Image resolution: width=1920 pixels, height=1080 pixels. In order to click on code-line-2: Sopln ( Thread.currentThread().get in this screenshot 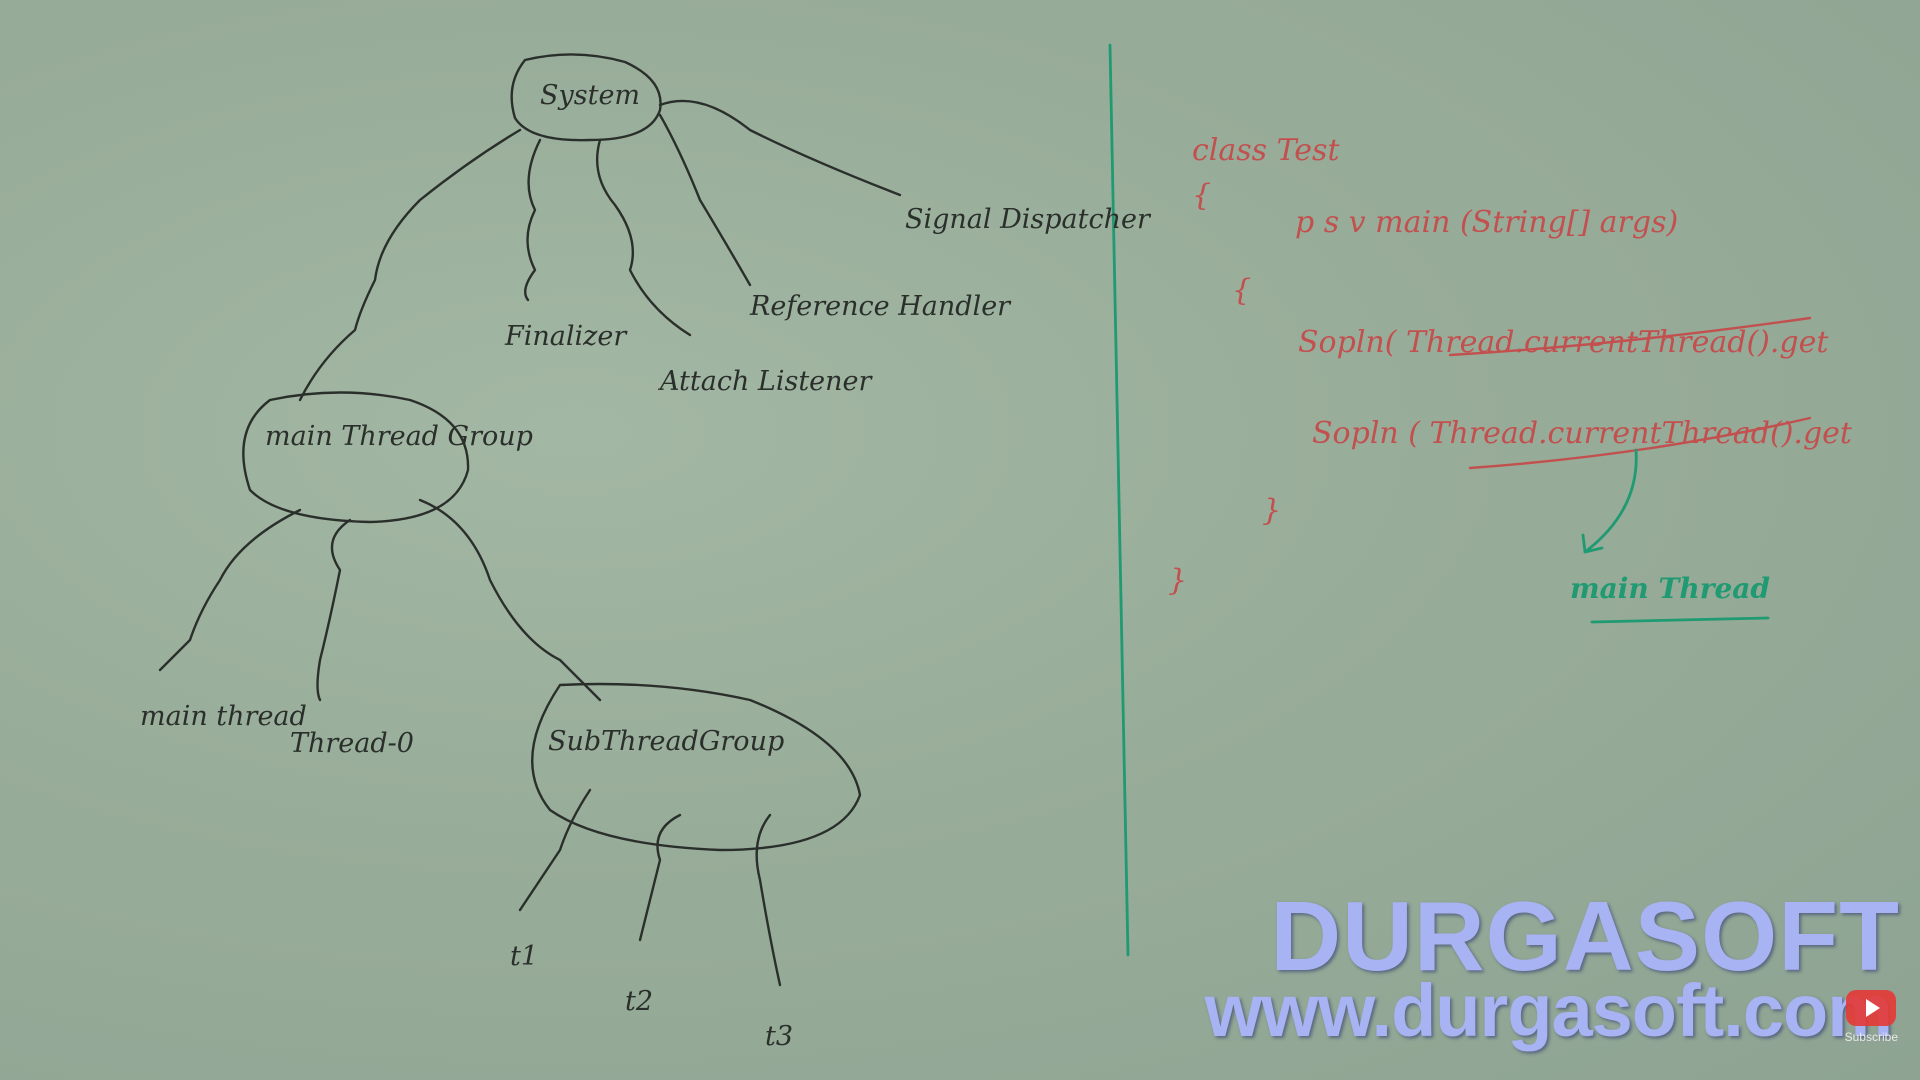, I will do `click(1582, 433)`.